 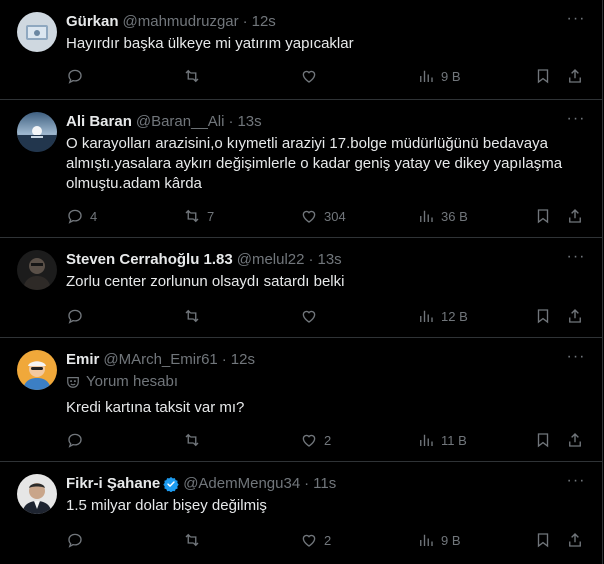 I want to click on view-count: 11 B, so click(x=454, y=440).